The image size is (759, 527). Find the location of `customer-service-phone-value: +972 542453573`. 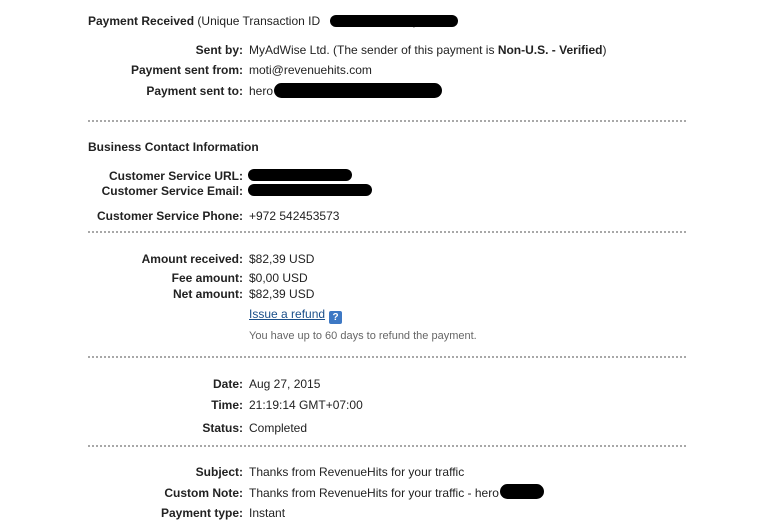

customer-service-phone-value: +972 542453573 is located at coordinates (294, 216).